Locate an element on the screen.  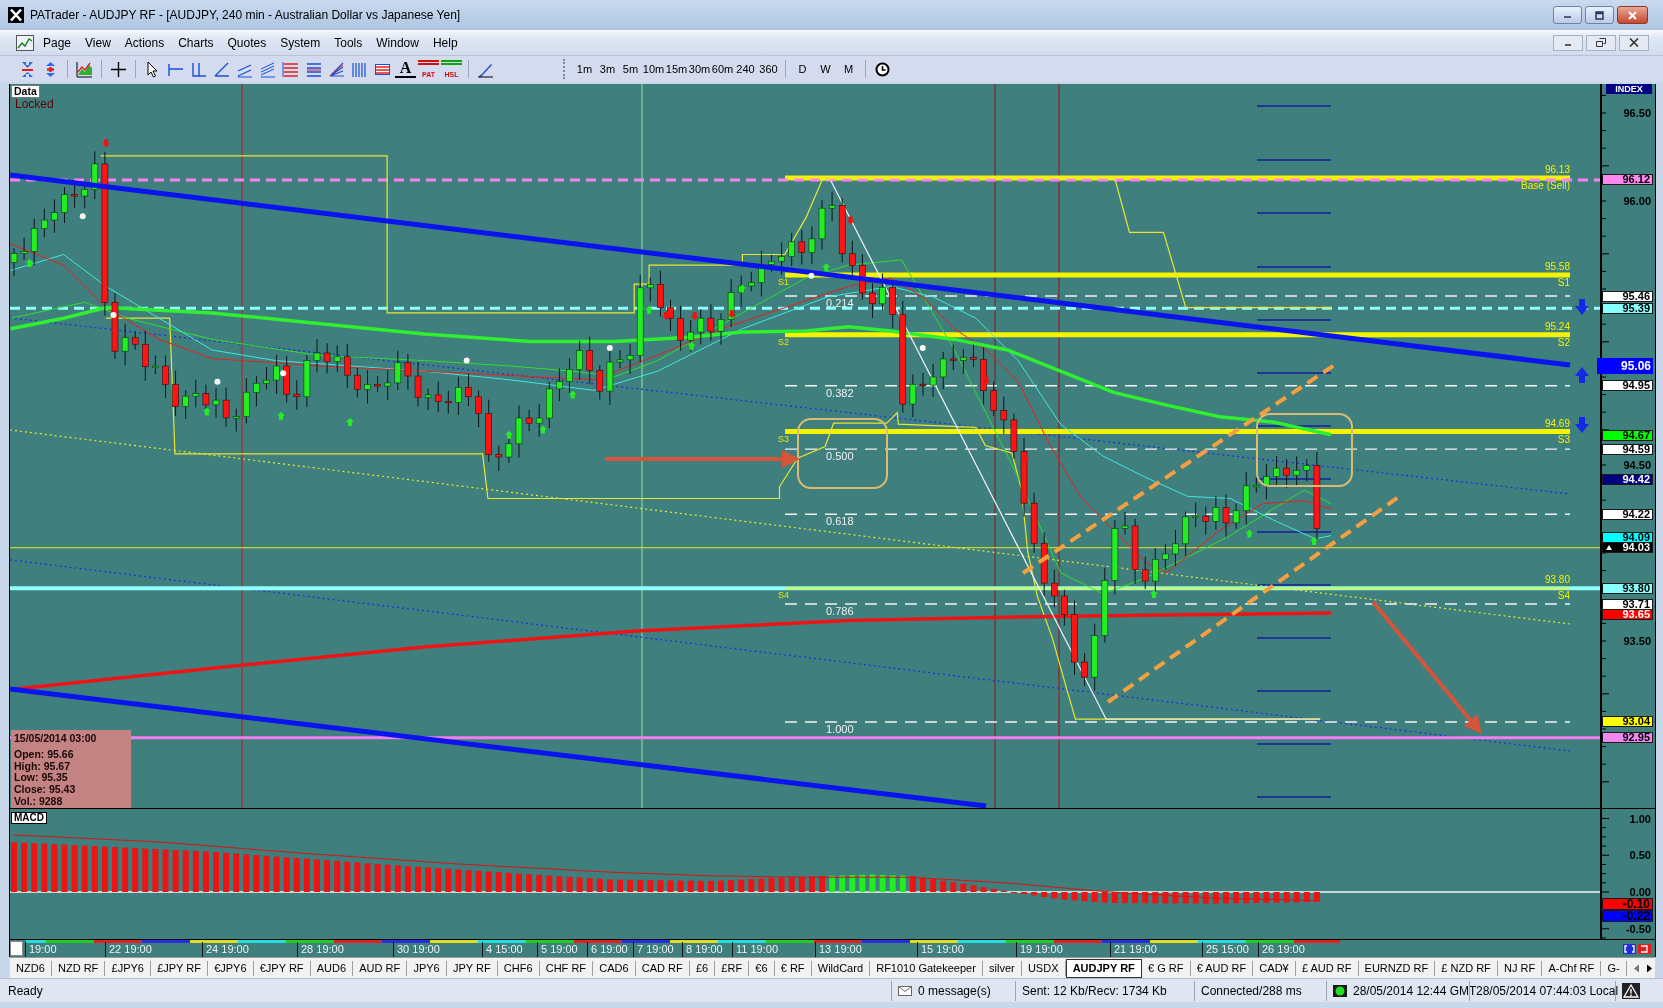
symbol-tab: EURNZD RF is located at coordinates (1397, 968).